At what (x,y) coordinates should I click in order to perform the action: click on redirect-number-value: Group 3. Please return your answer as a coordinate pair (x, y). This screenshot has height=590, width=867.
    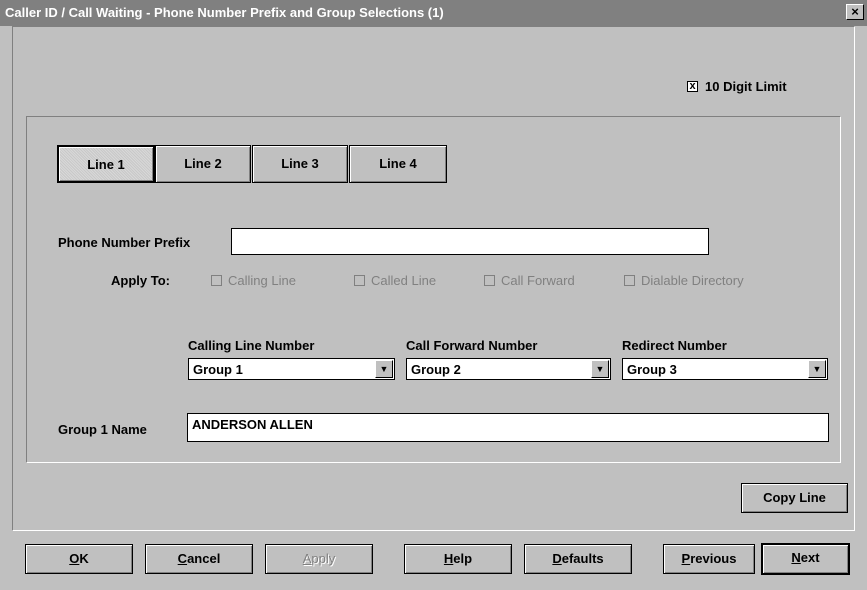
    Looking at the image, I should click on (652, 369).